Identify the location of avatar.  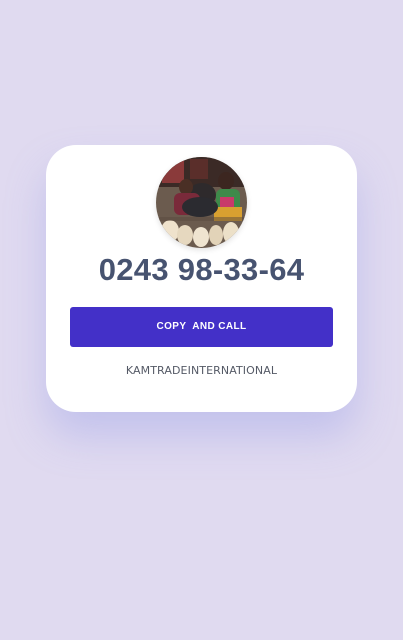
(201, 202).